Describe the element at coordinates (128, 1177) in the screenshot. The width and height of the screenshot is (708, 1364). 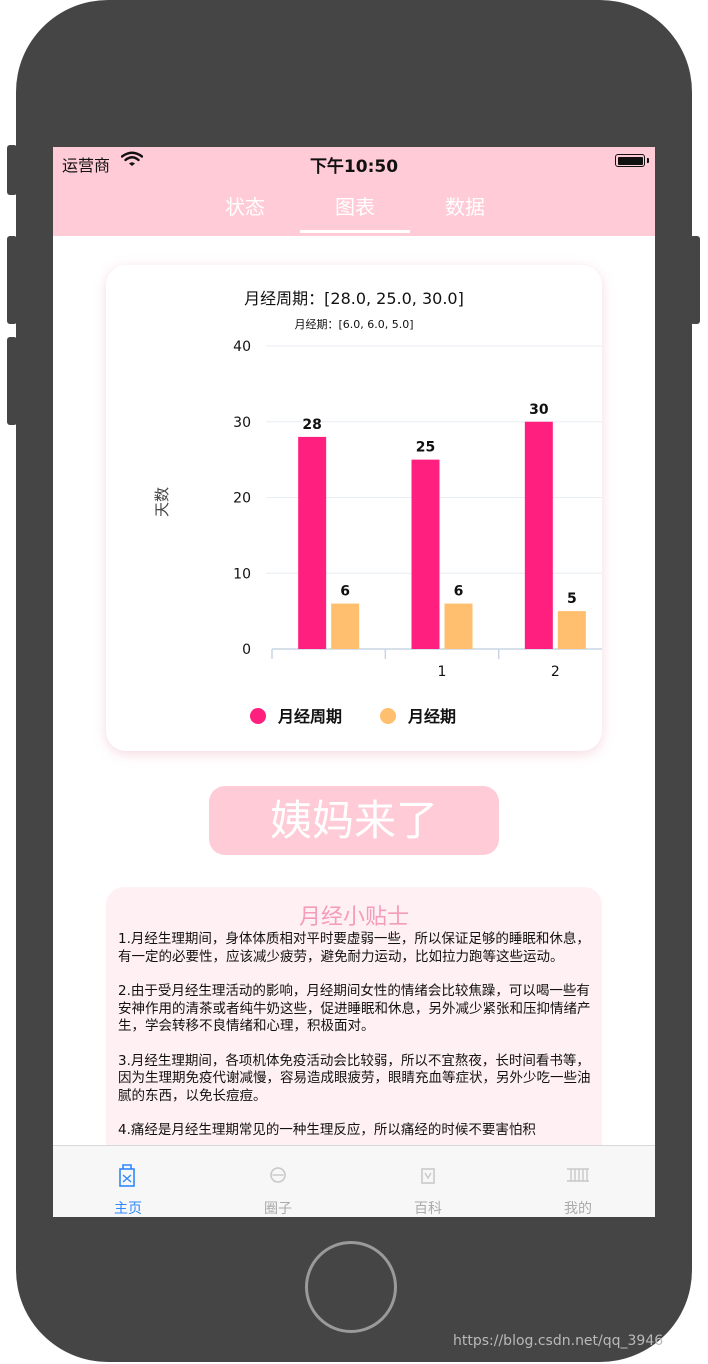
I see `home-icon` at that location.